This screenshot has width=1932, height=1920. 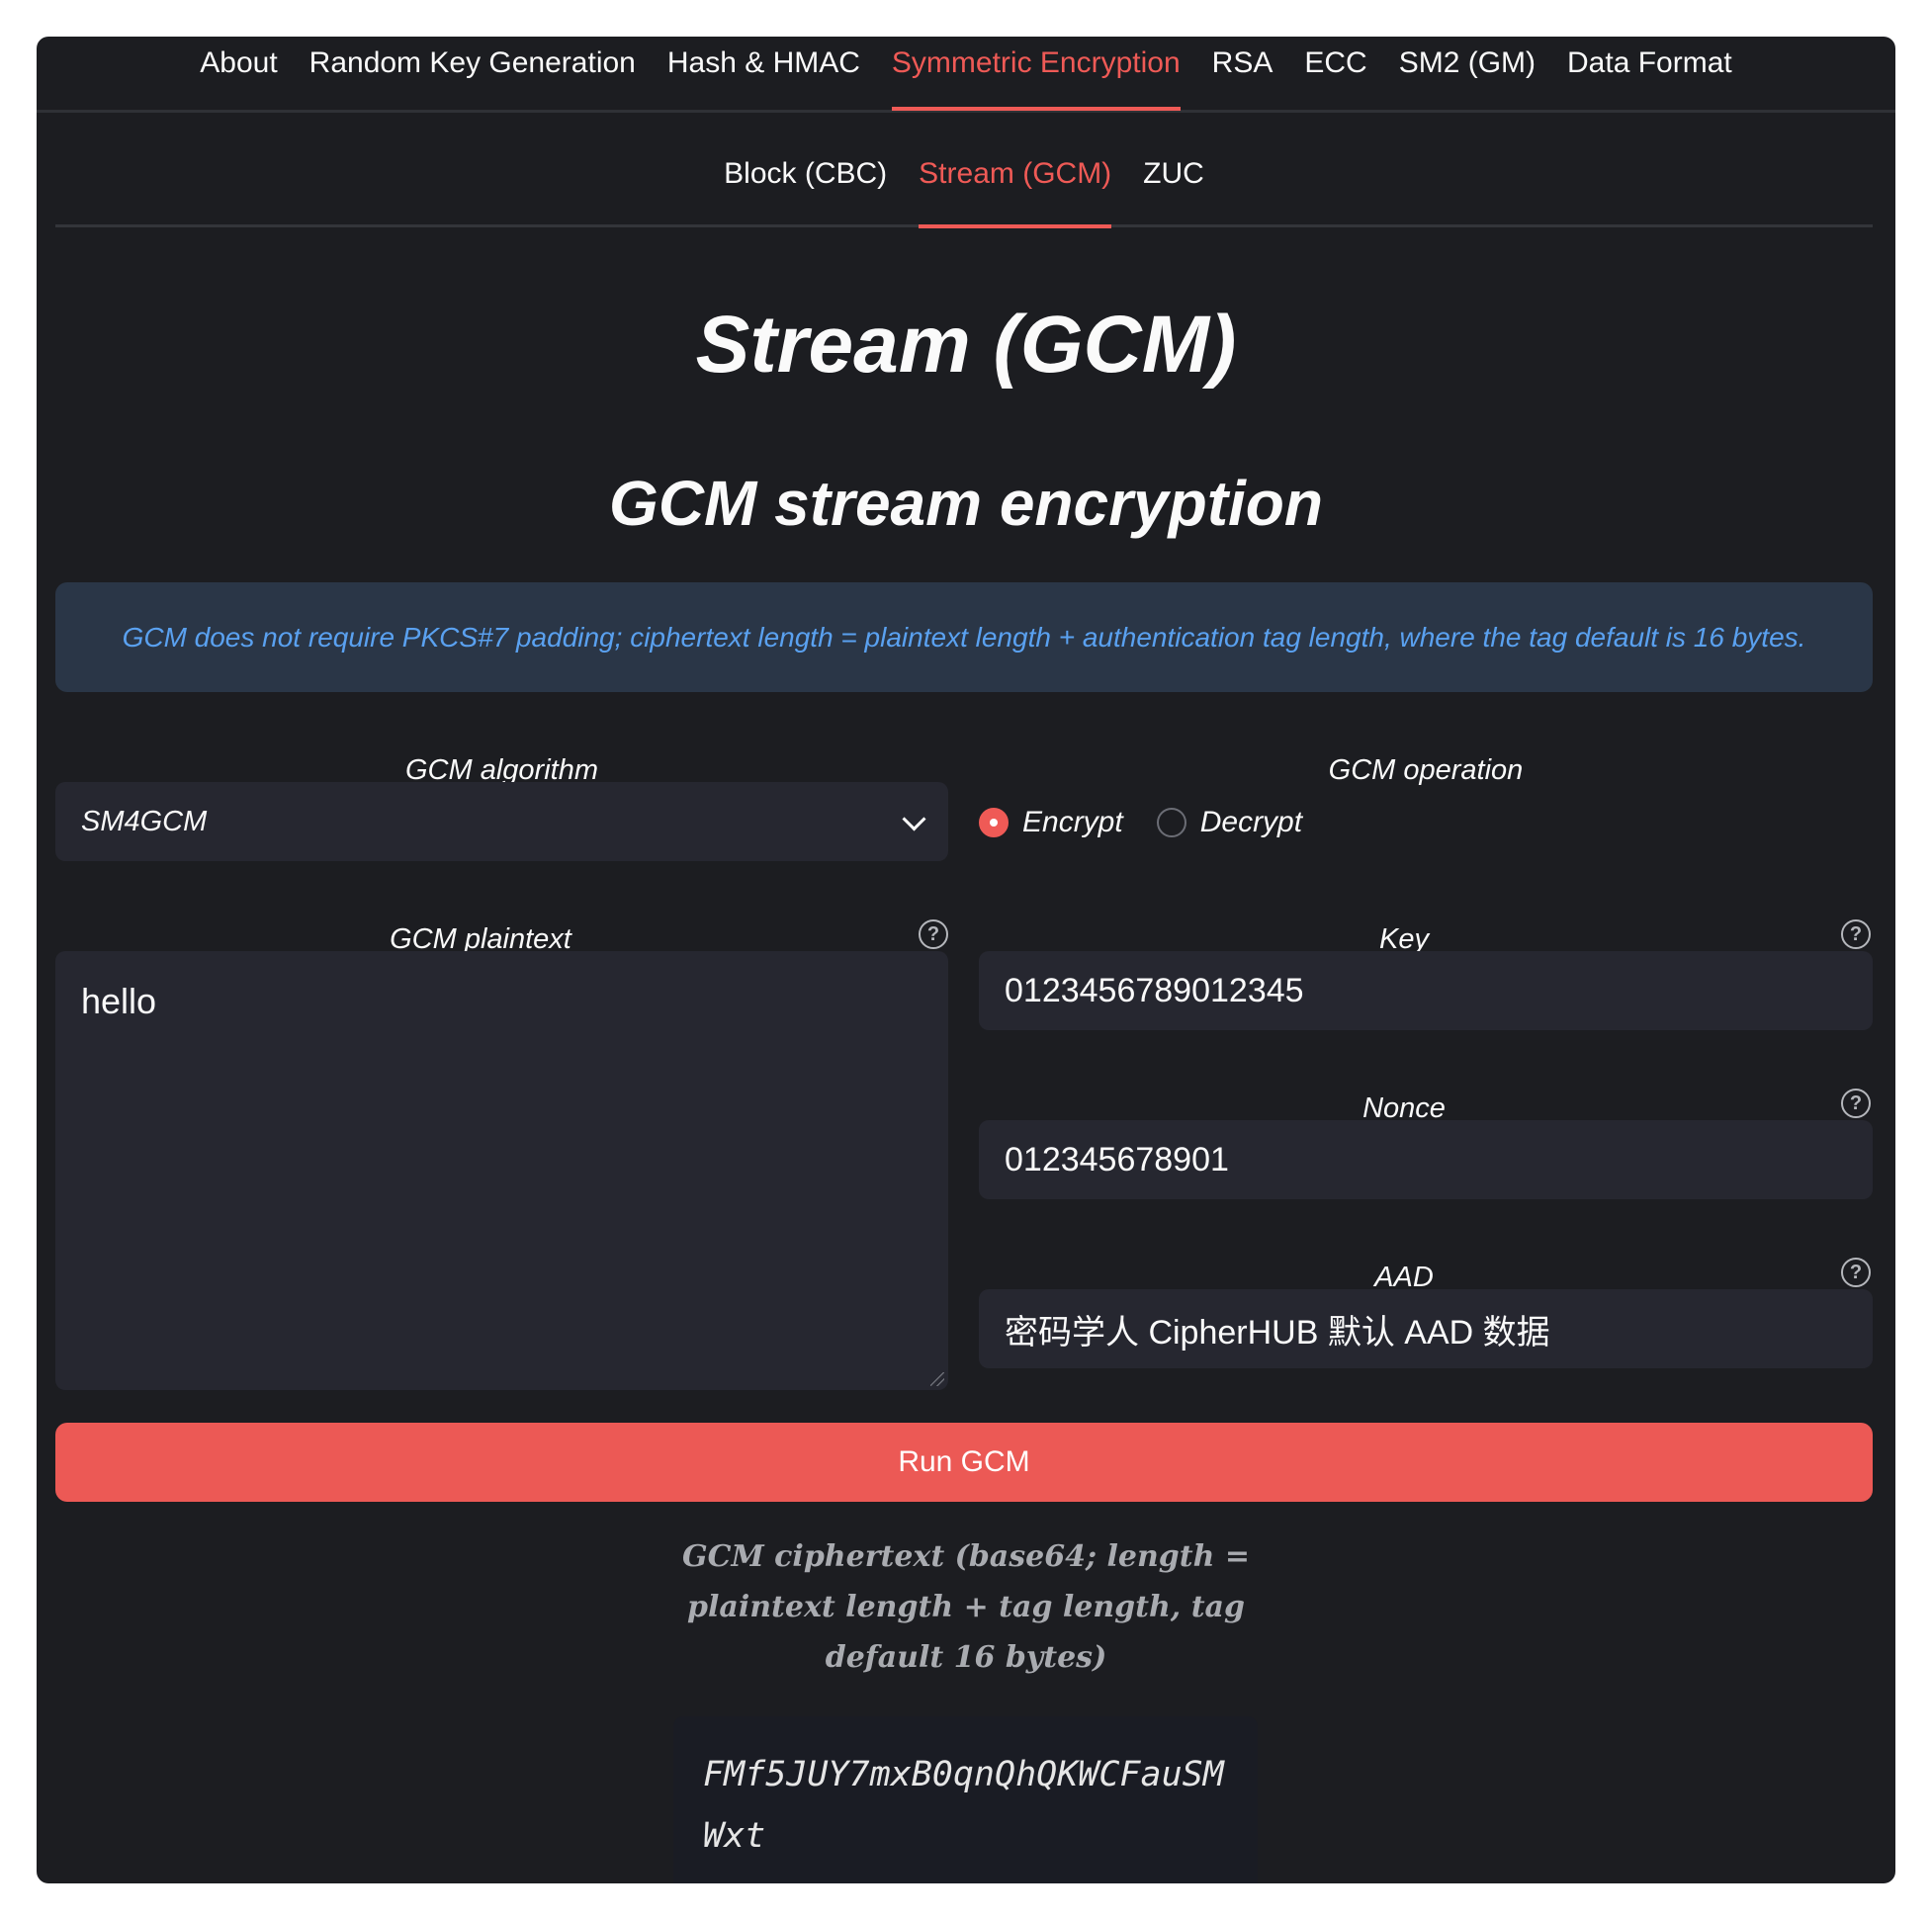 What do you see at coordinates (1335, 67) in the screenshot?
I see `tab-ecc: ECC` at bounding box center [1335, 67].